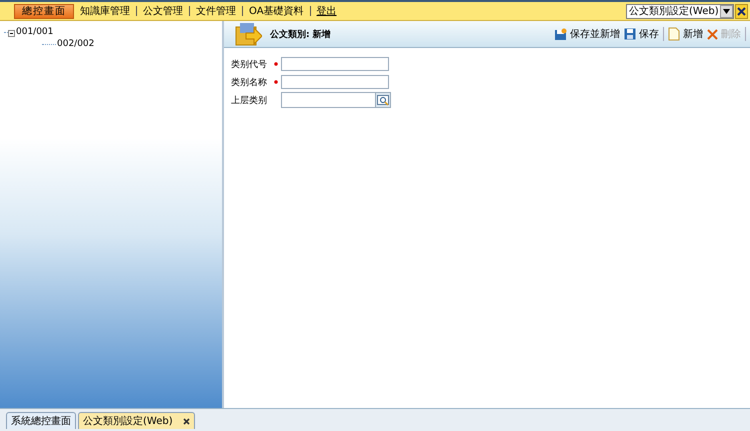 The width and height of the screenshot is (750, 431). I want to click on window-tab: 系統總控畫面, so click(41, 420).